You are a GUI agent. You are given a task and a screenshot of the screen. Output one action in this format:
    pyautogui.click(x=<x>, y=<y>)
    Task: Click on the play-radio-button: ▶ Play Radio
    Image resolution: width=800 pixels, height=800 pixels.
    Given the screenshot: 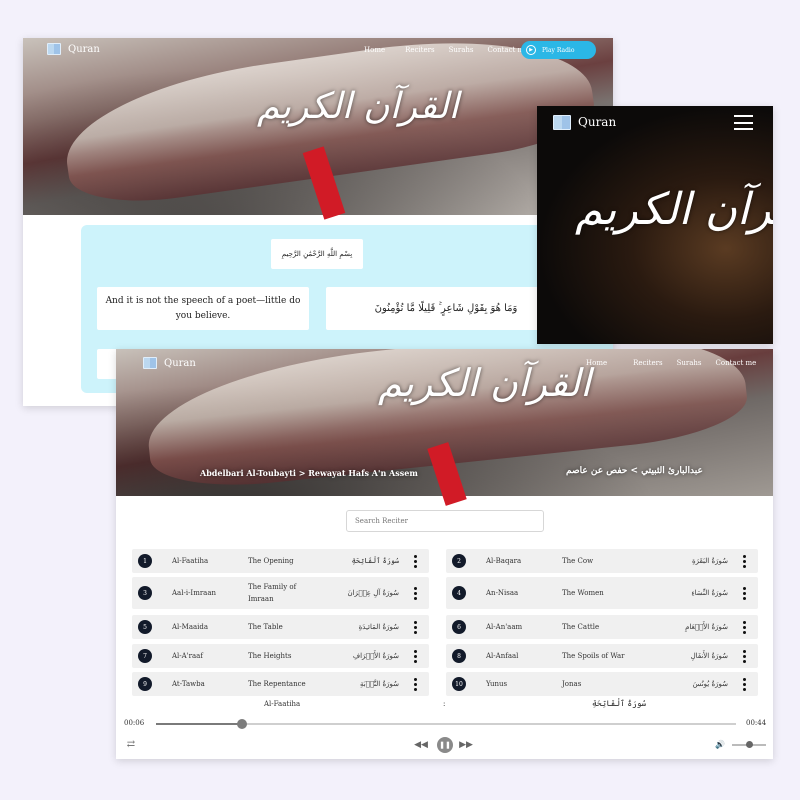 What is the action you would take?
    pyautogui.click(x=558, y=50)
    